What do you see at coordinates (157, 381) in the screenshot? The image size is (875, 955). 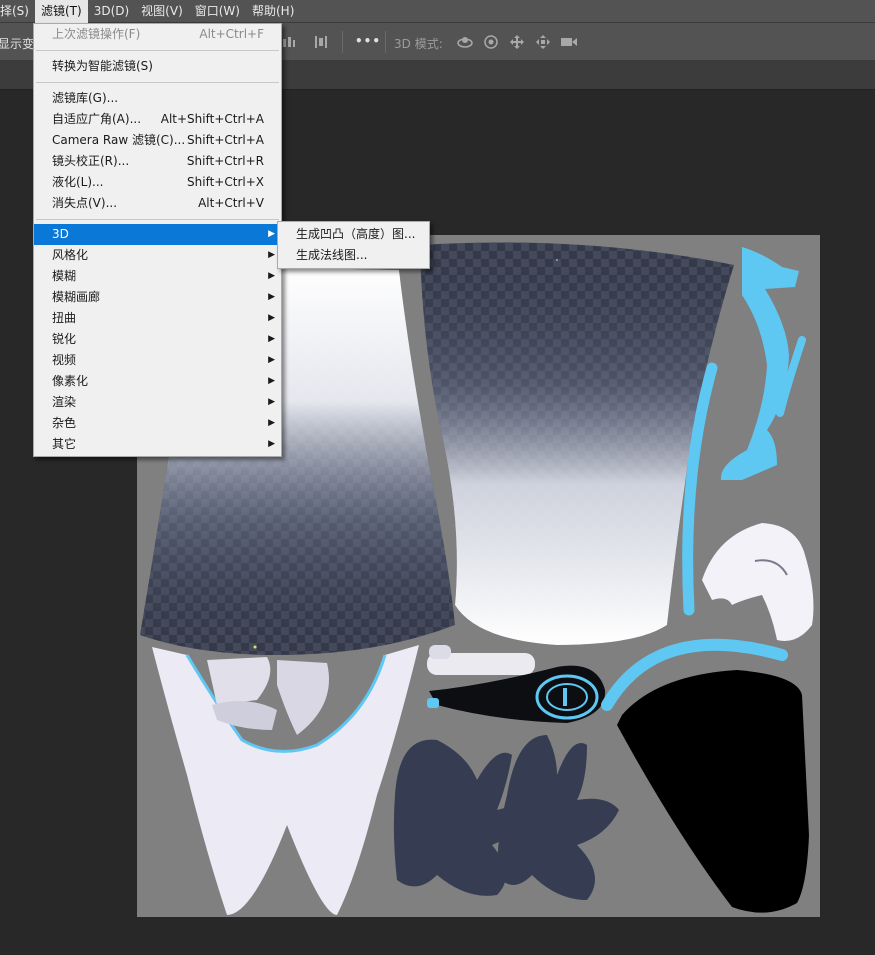 I see `menu-item-pixelate: 像素化 ▶` at bounding box center [157, 381].